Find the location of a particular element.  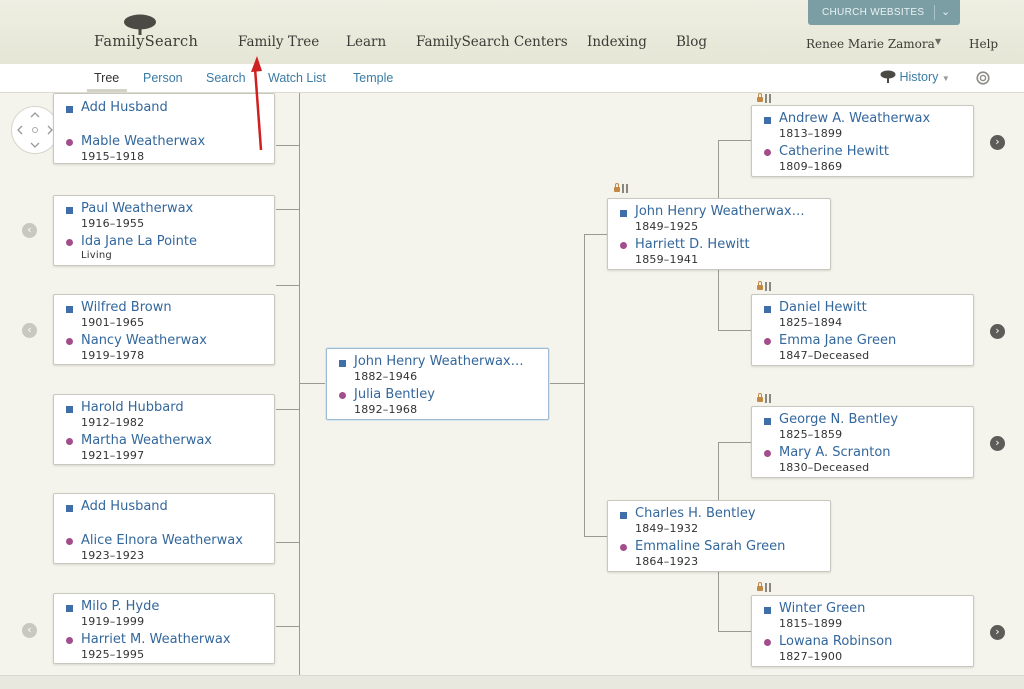

lifespan: 1912–1982 is located at coordinates (113, 422).